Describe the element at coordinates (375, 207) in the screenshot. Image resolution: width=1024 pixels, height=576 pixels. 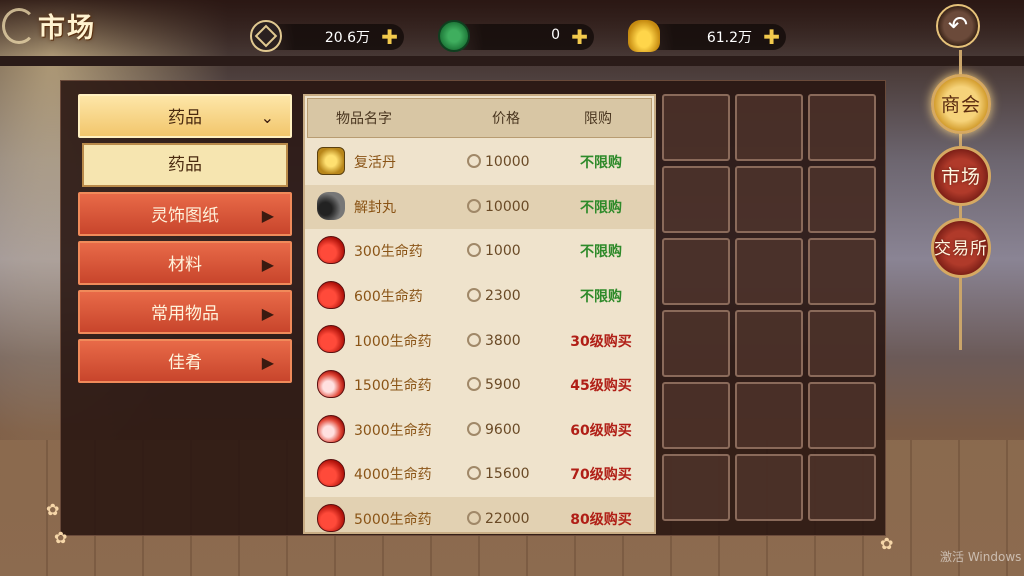
I see `item-name: 解封丸` at that location.